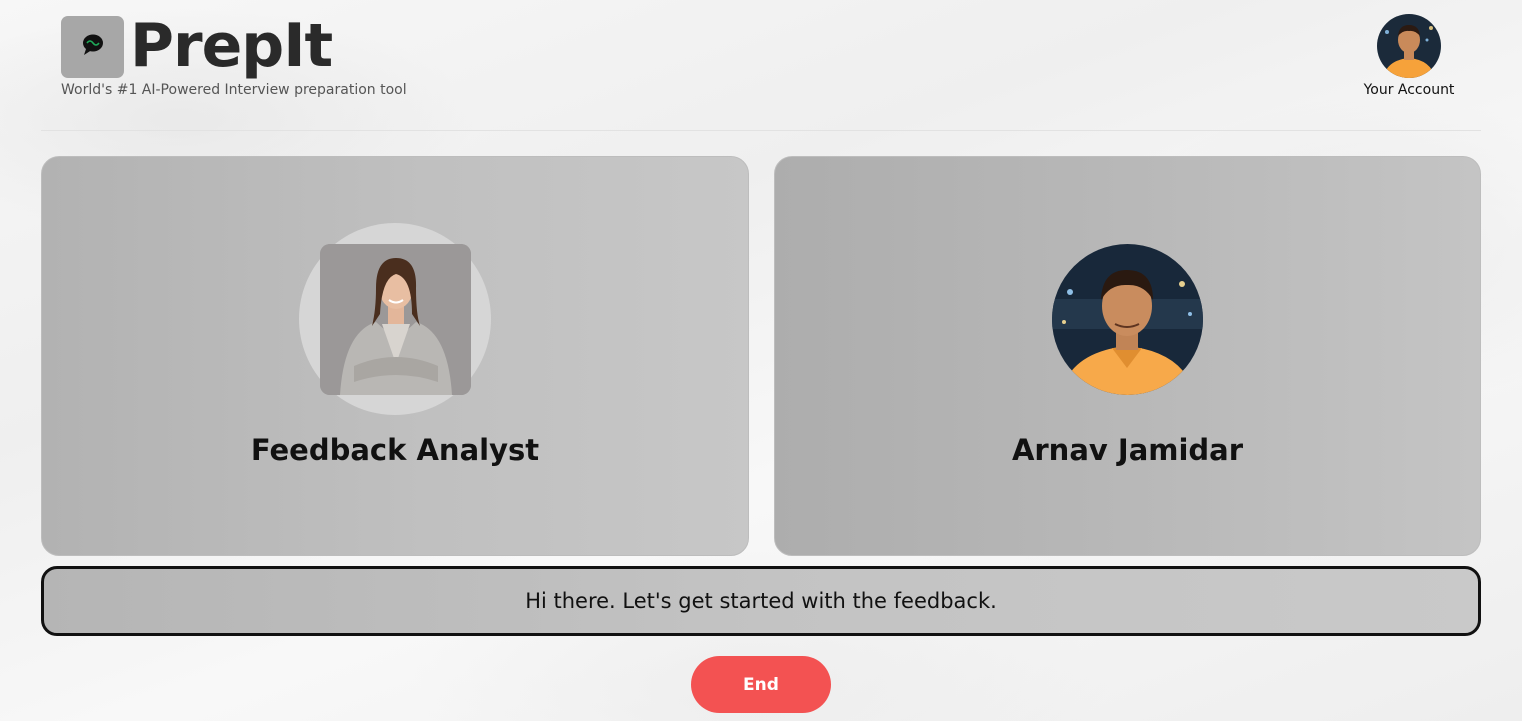  What do you see at coordinates (395, 319) in the screenshot?
I see `analyst-avatar` at bounding box center [395, 319].